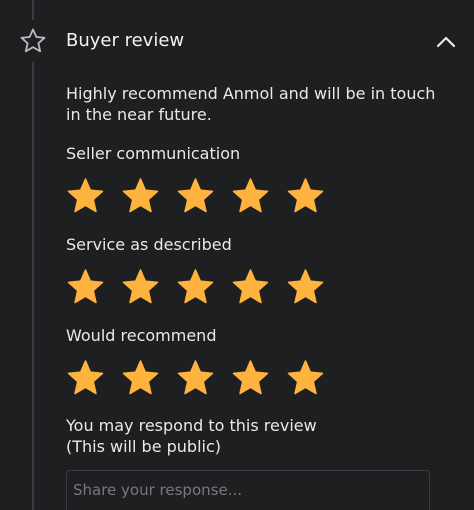  What do you see at coordinates (33, 10) in the screenshot?
I see `timeline-line-top` at bounding box center [33, 10].